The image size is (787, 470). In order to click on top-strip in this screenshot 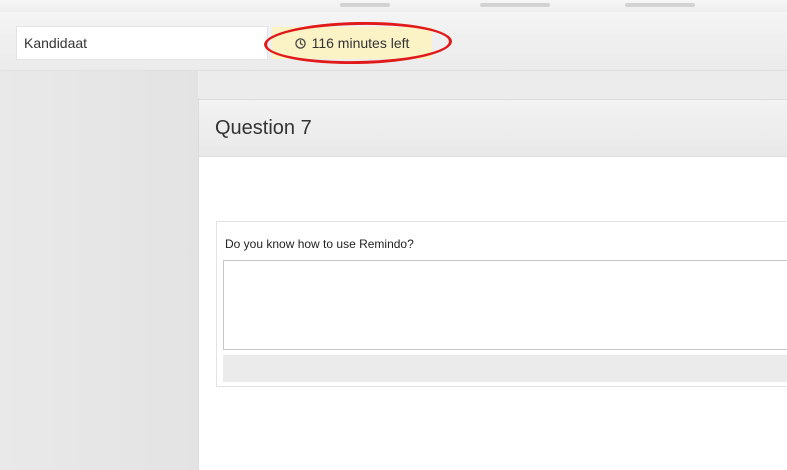, I will do `click(393, 6)`.